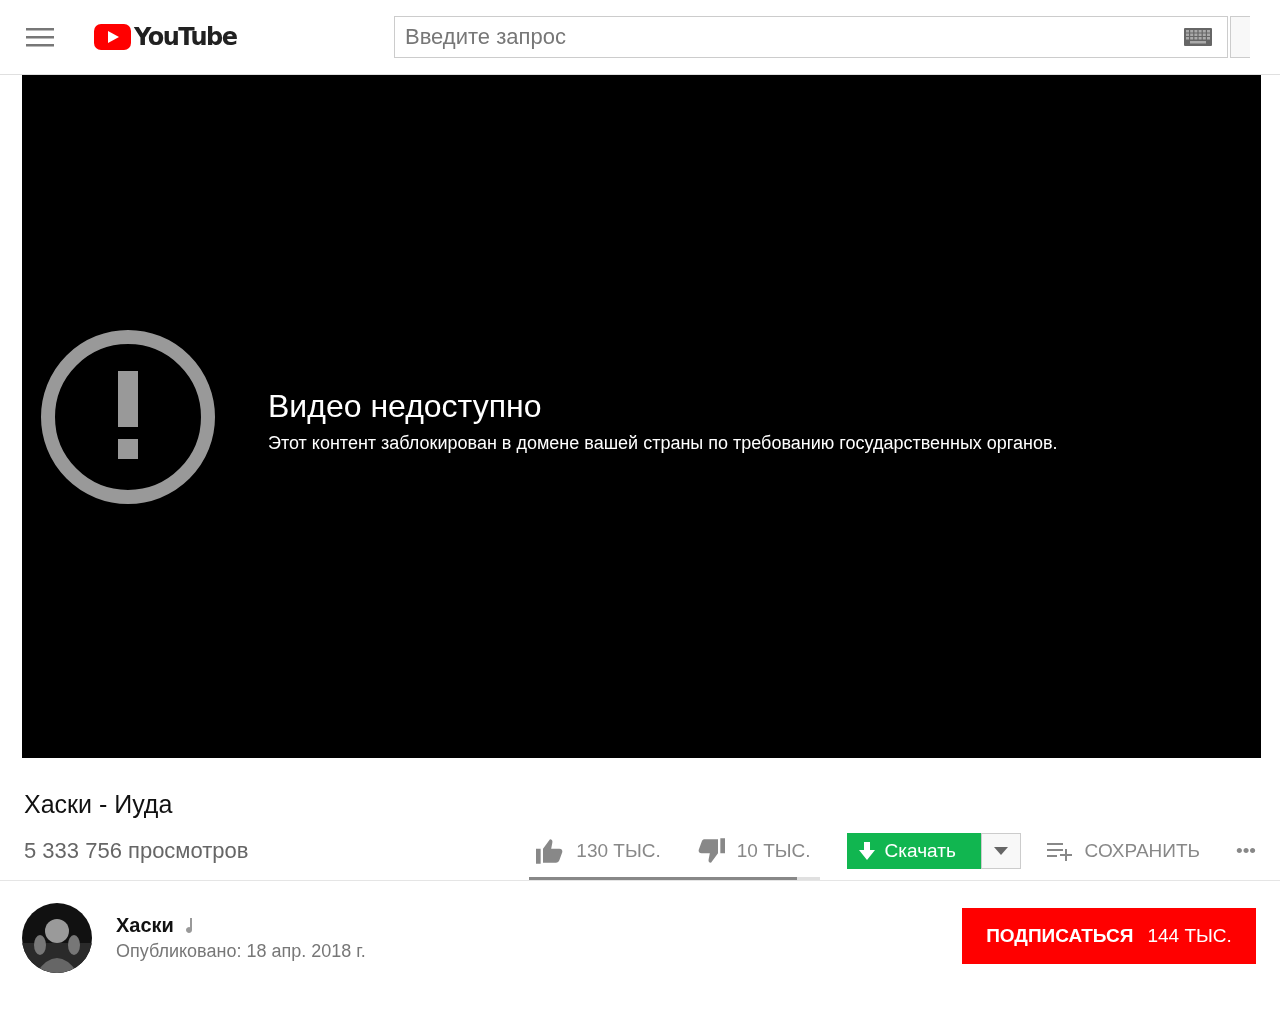  What do you see at coordinates (137, 851) in the screenshot?
I see `view-count: 5 333 756 просмотров` at bounding box center [137, 851].